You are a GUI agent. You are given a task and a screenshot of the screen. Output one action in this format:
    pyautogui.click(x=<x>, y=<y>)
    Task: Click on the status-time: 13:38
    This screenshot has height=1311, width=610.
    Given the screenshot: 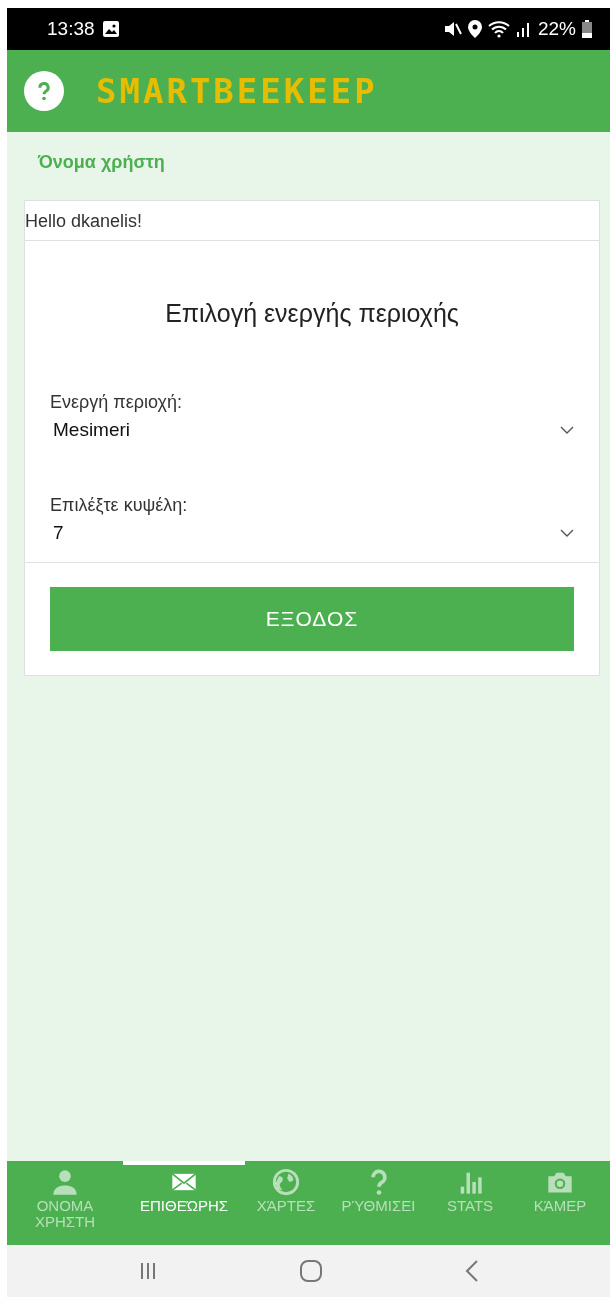 What is the action you would take?
    pyautogui.click(x=71, y=29)
    